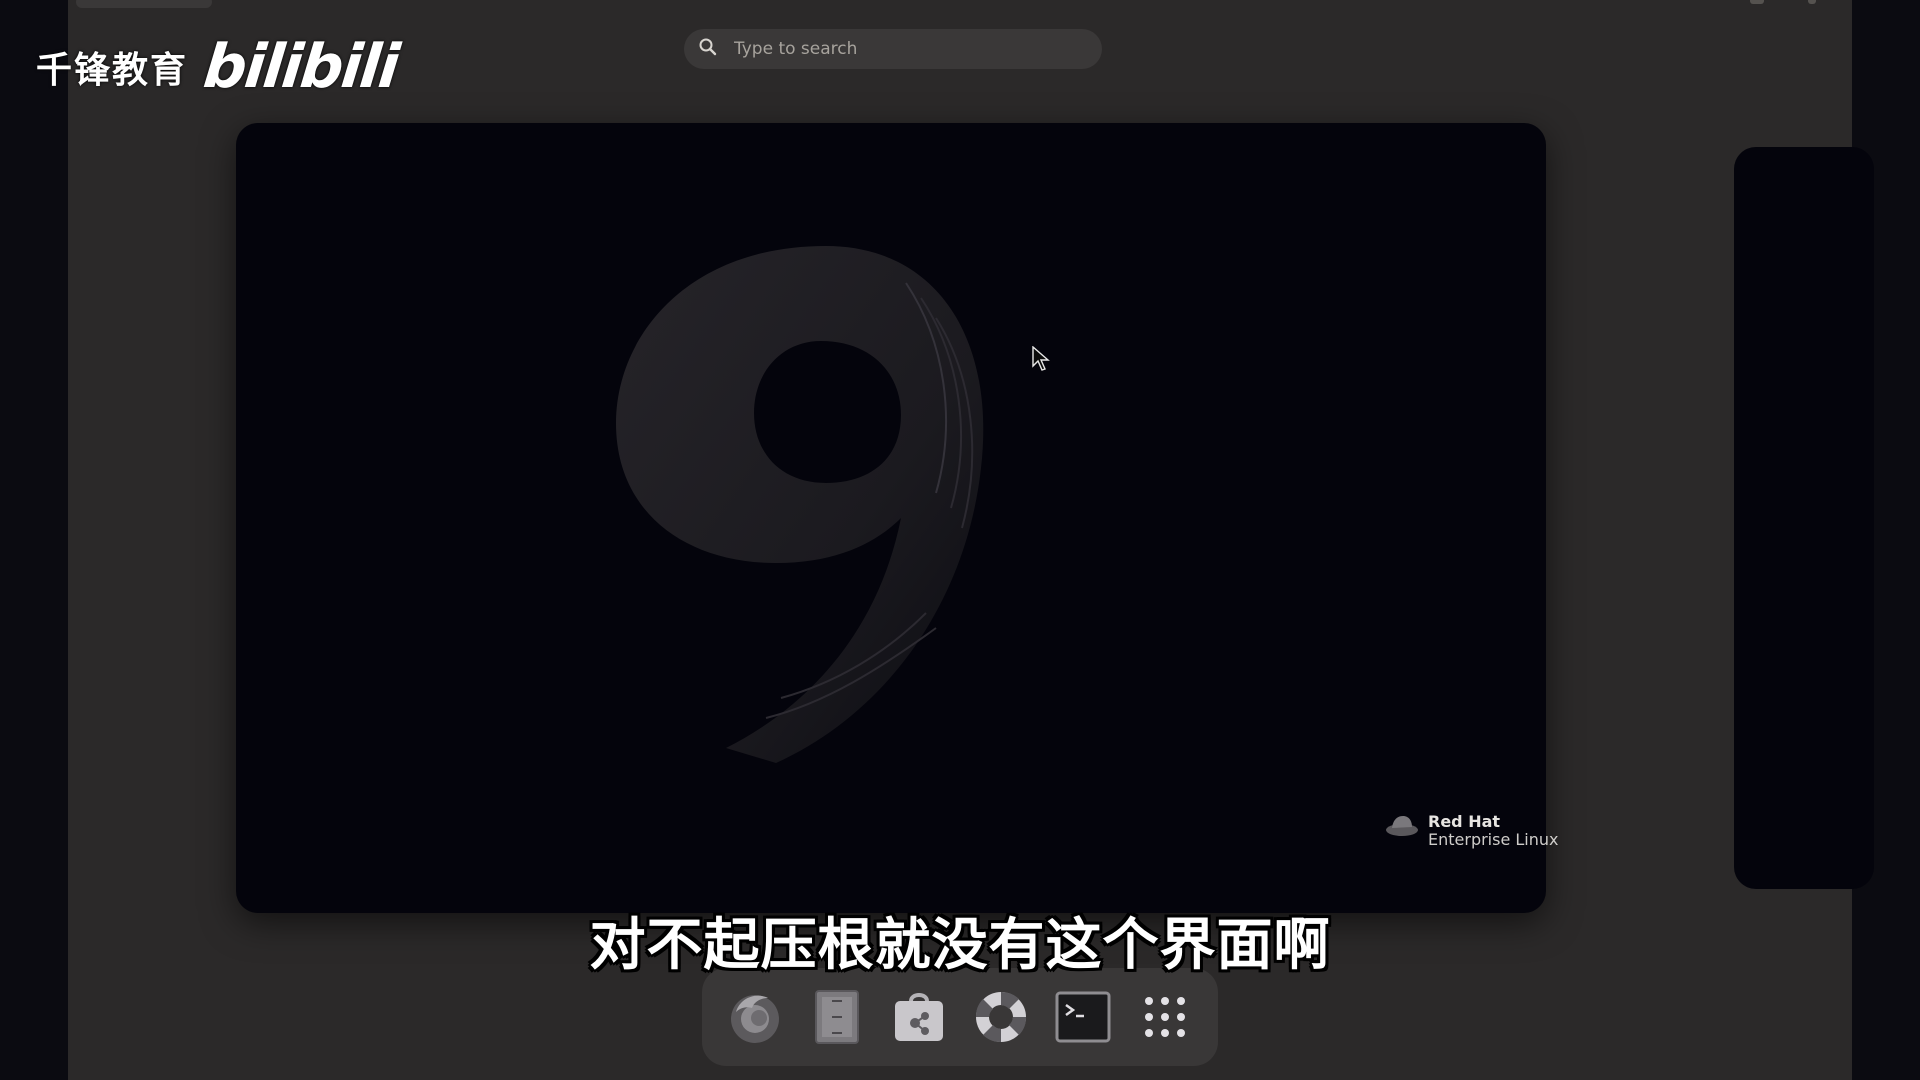 The height and width of the screenshot is (1080, 1920). Describe the element at coordinates (300, 67) in the screenshot. I see `watermark-site-logo: bilibili` at that location.